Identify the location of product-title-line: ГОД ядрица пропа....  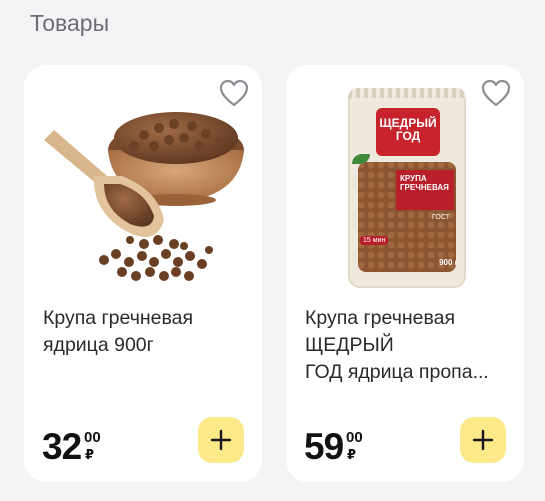
(397, 372).